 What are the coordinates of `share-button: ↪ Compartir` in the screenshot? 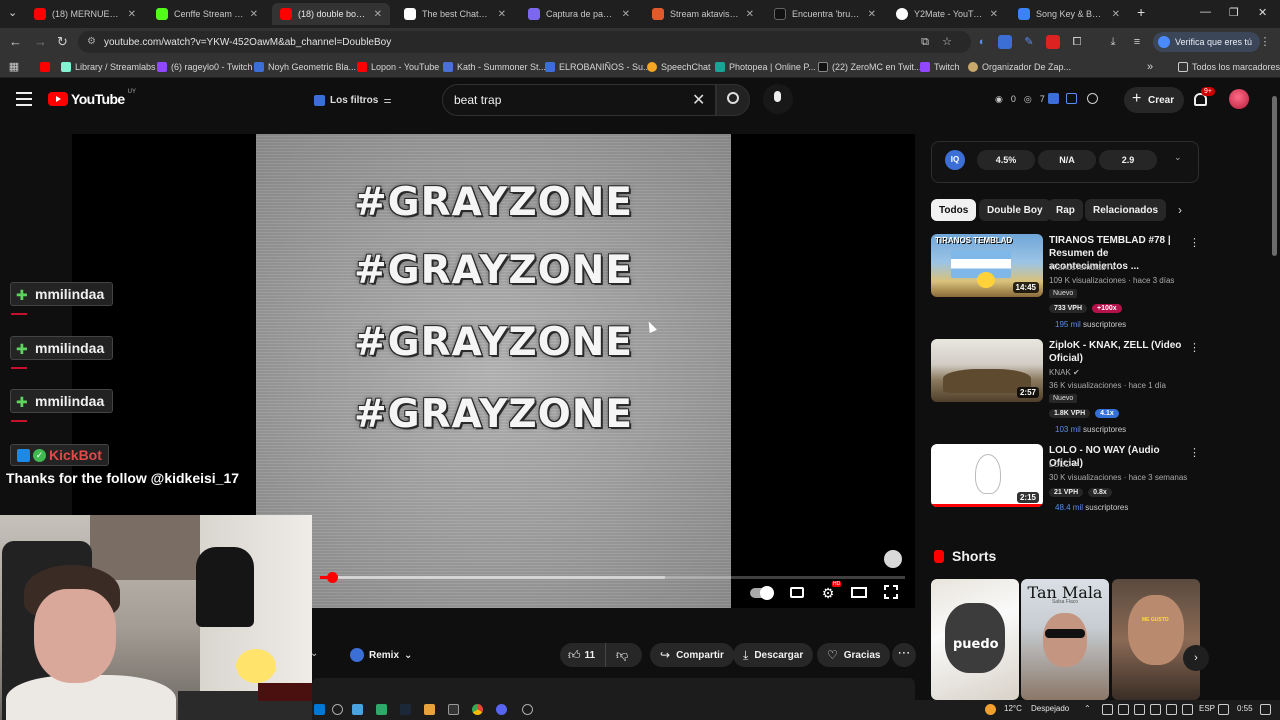 It's located at (692, 655).